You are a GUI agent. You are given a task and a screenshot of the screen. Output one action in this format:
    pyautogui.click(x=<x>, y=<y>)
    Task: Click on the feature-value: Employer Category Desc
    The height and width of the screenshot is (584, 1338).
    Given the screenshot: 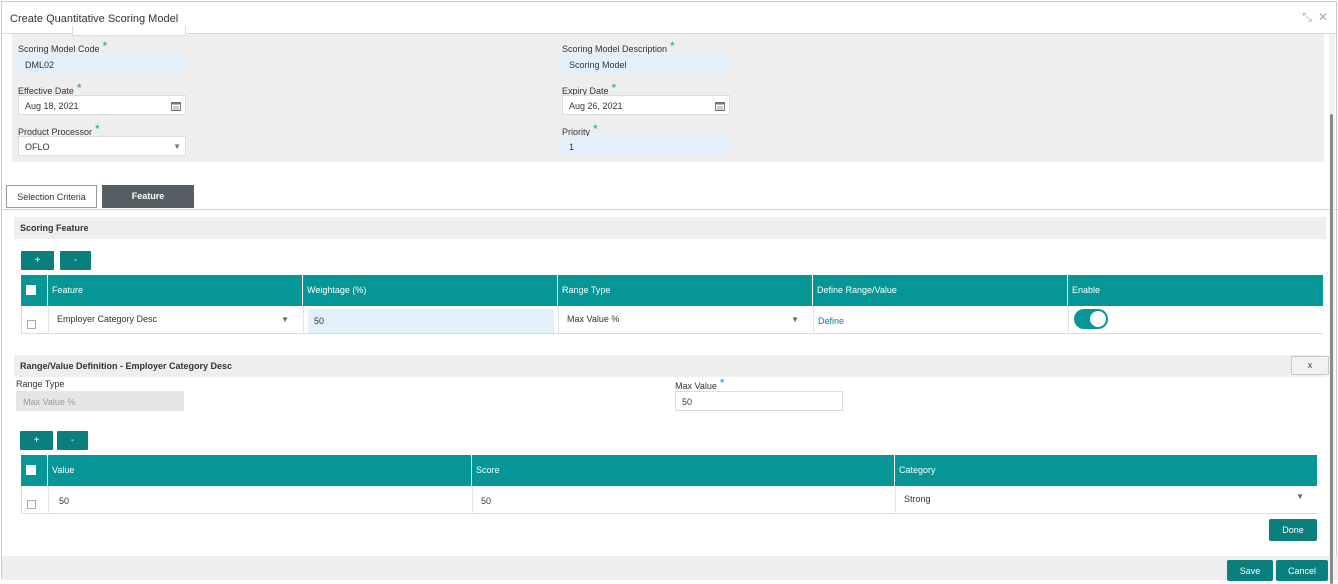 What is the action you would take?
    pyautogui.click(x=107, y=319)
    